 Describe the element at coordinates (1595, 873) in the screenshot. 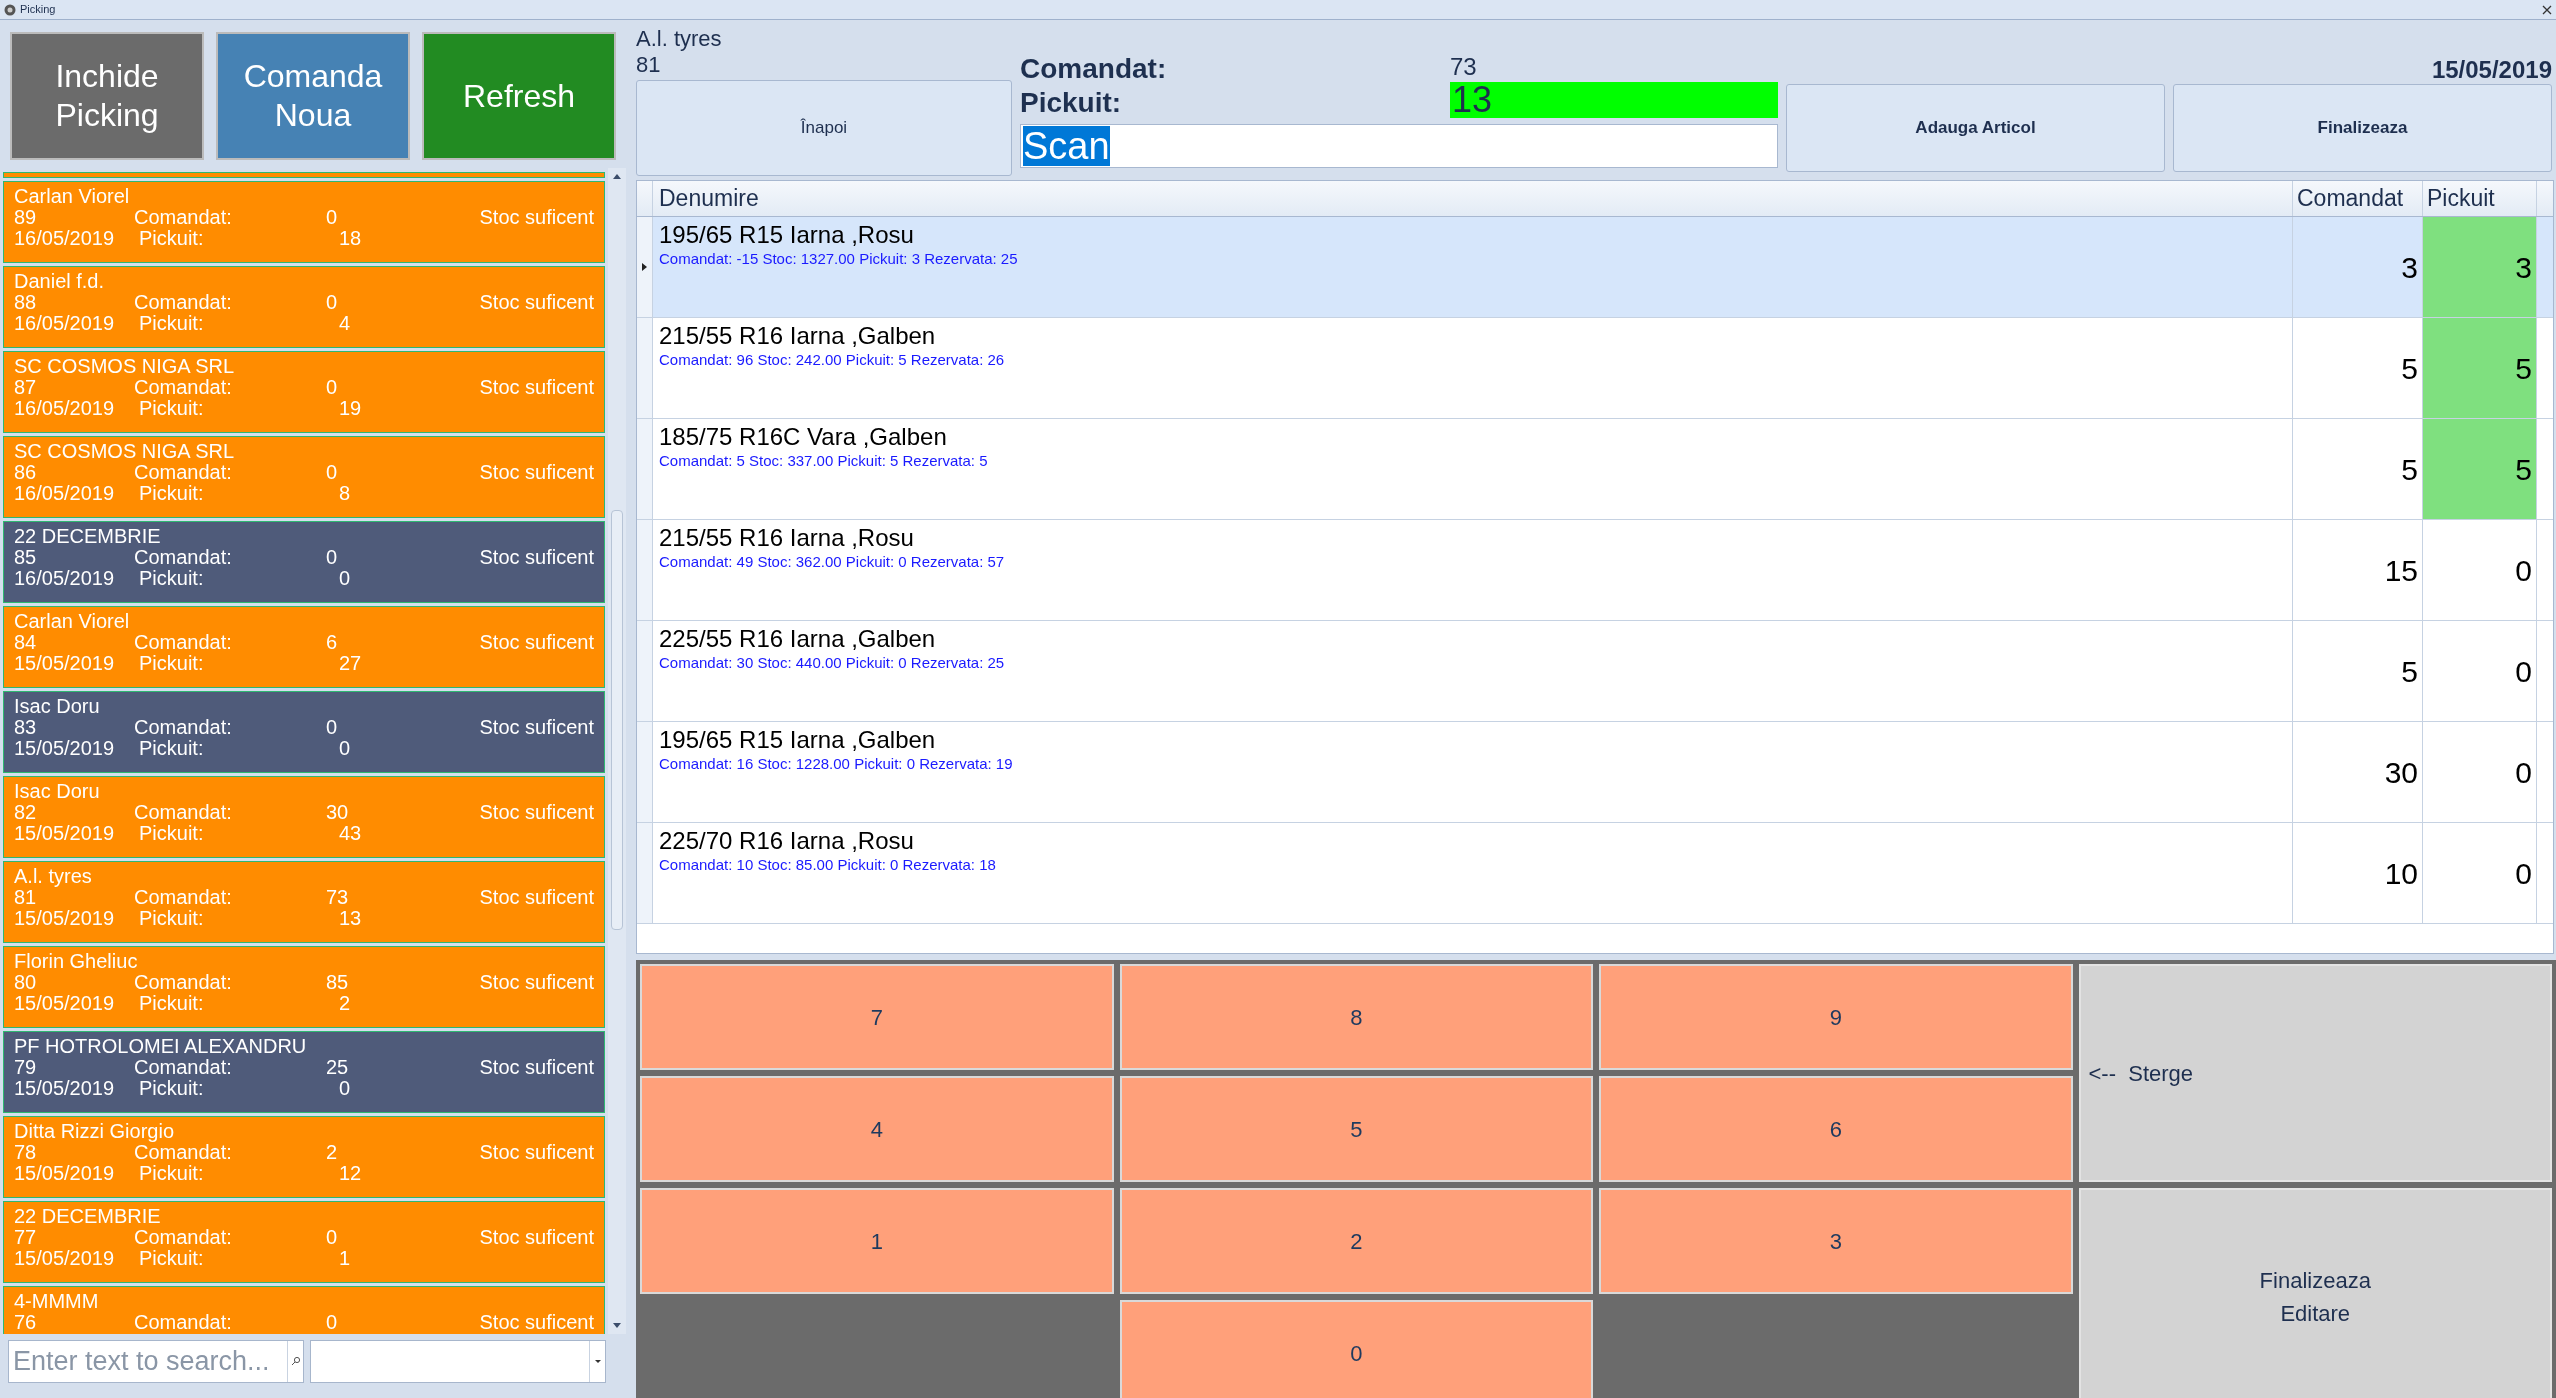

I see `table-row: 225/70 R16 Iarna ,Rosu Comandat: 10 Stoc: 85.00 Pickuit: 0 Rezervata: 18 10 0` at that location.